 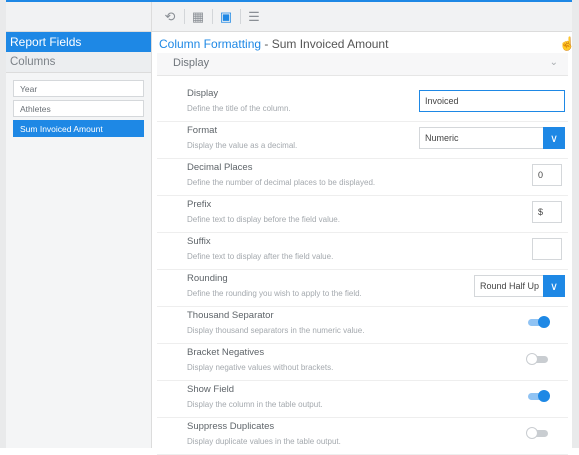 What do you see at coordinates (567, 43) in the screenshot?
I see `hand-pointer-icon: ☝` at bounding box center [567, 43].